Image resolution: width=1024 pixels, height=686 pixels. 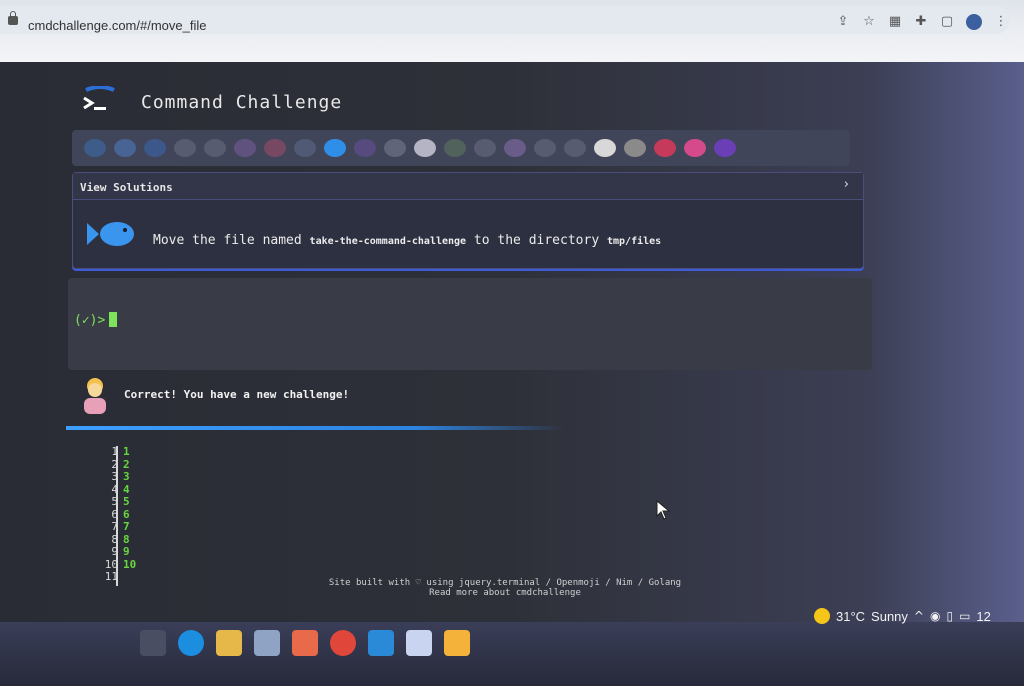 What do you see at coordinates (457, 643) in the screenshot?
I see `chat-icon` at bounding box center [457, 643].